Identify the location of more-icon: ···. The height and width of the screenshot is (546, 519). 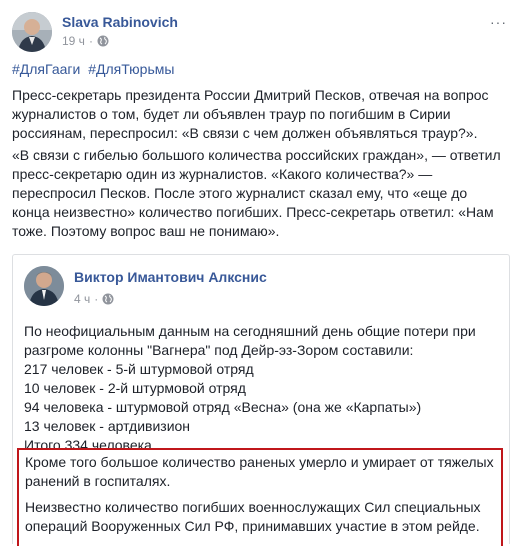
(498, 22).